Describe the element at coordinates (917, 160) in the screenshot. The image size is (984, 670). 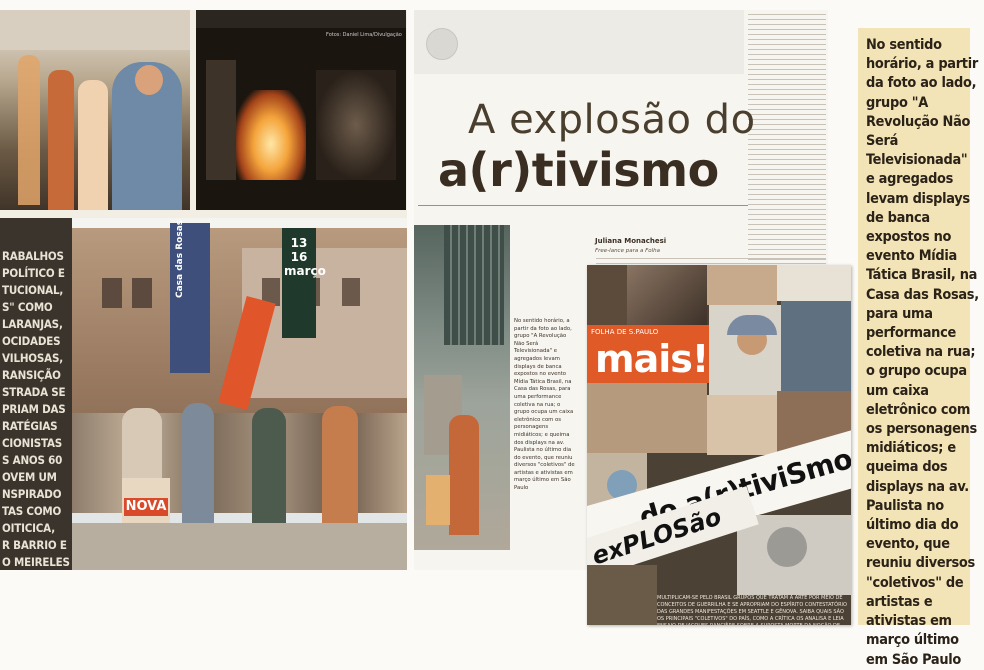
I see `caption-line: Televisionada"` at that location.